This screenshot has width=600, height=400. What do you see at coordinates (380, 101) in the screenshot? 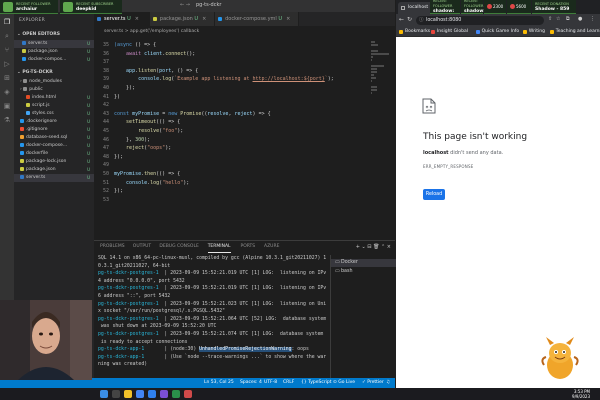
I see `minimap` at bounding box center [380, 101].